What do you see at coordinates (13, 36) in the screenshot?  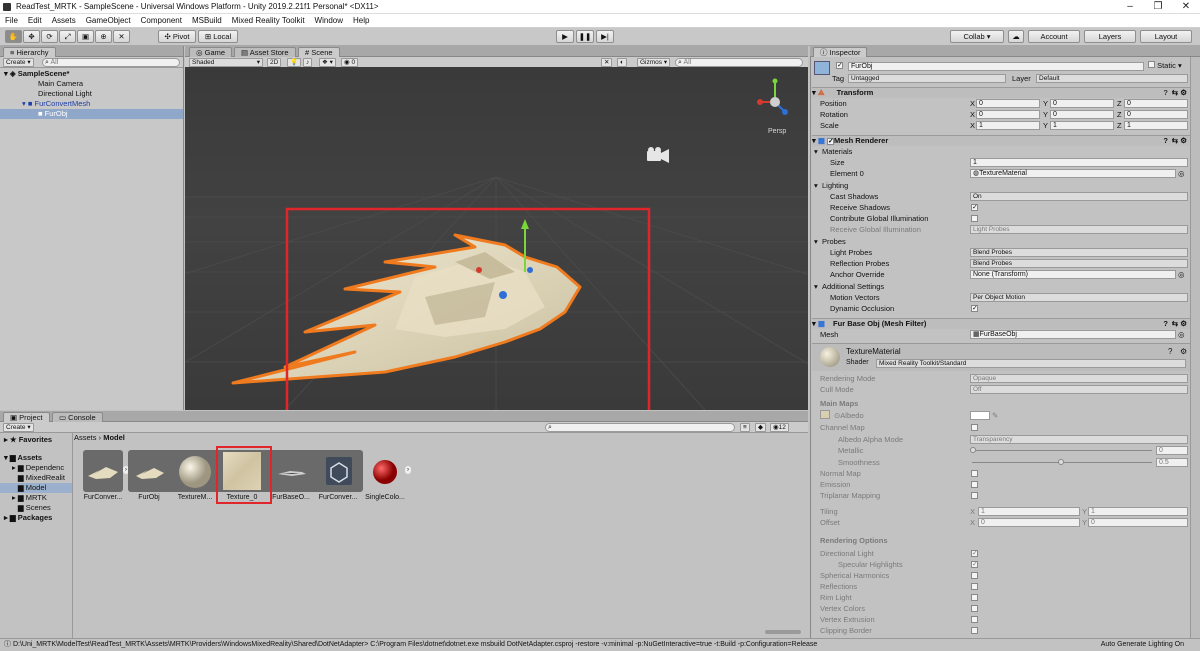 I see `hand-tool-icon: ✋` at bounding box center [13, 36].